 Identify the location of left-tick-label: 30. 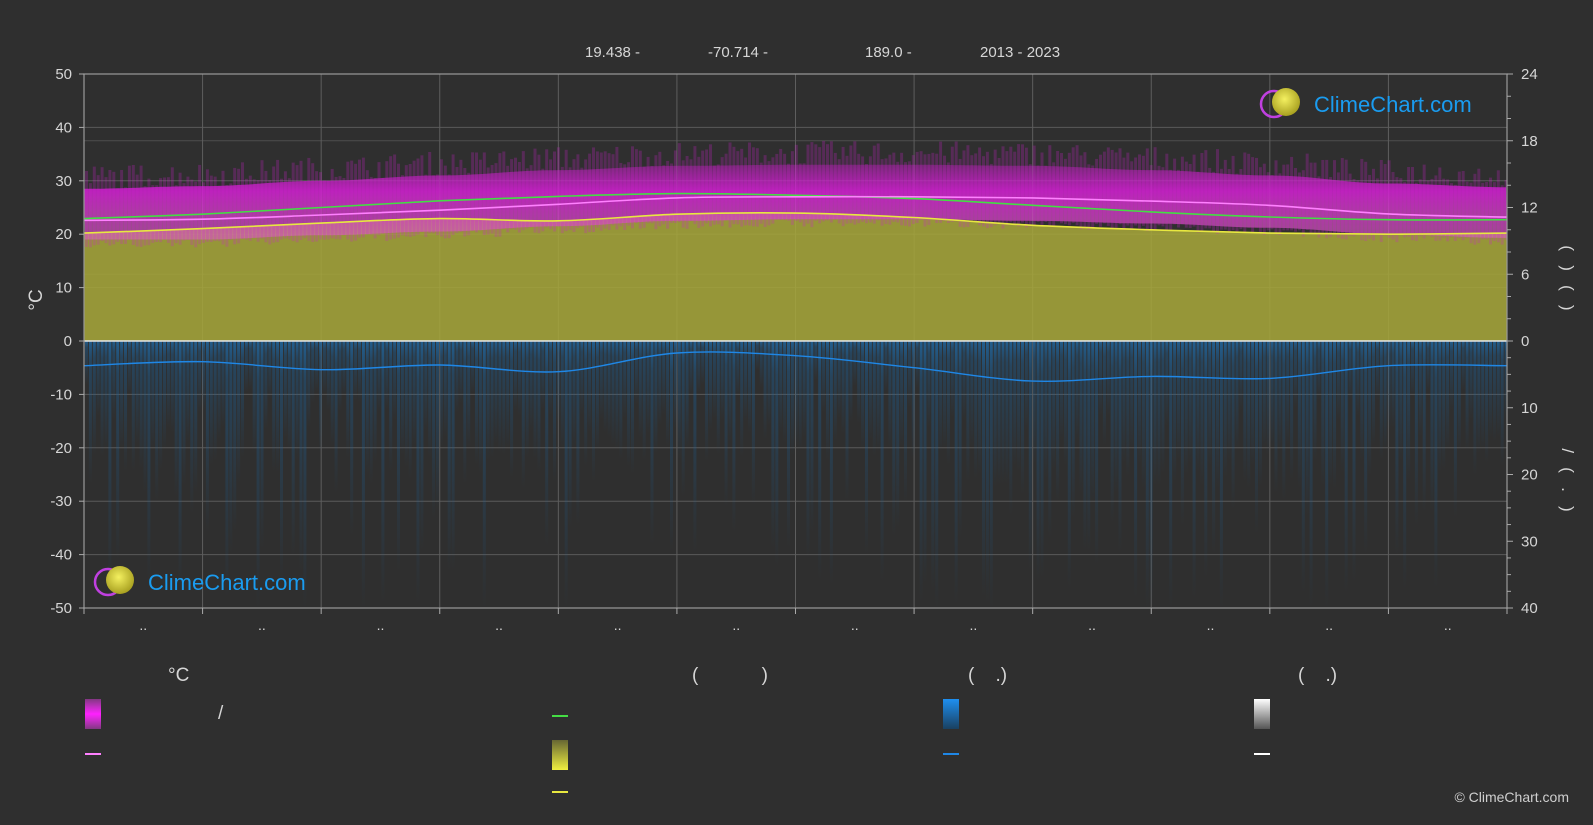
(63, 181).